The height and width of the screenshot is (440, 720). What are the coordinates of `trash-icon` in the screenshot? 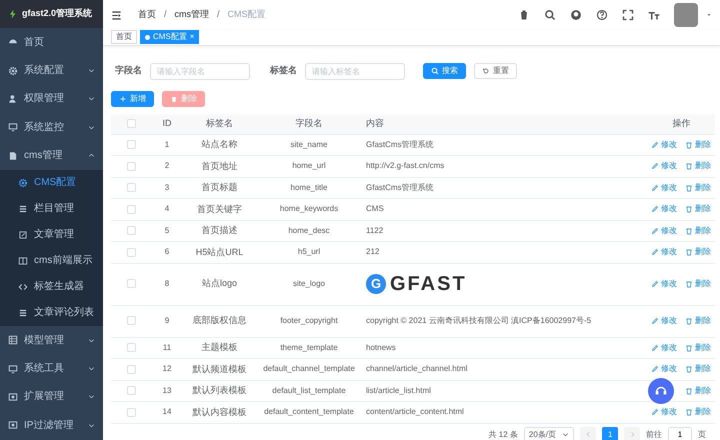 It's located at (524, 15).